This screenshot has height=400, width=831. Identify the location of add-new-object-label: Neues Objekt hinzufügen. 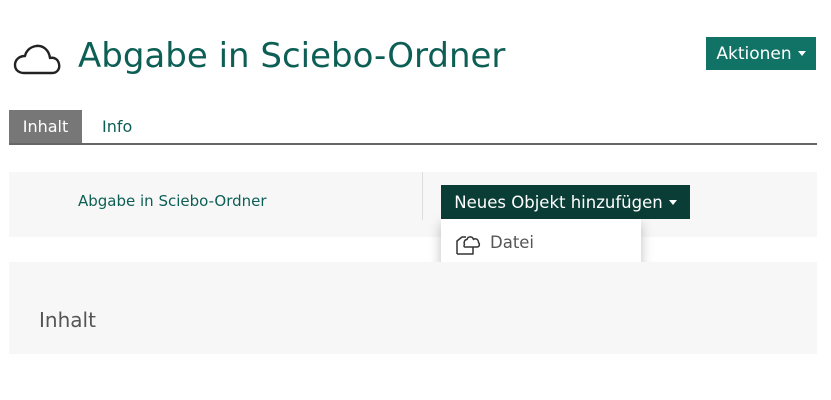
(558, 202).